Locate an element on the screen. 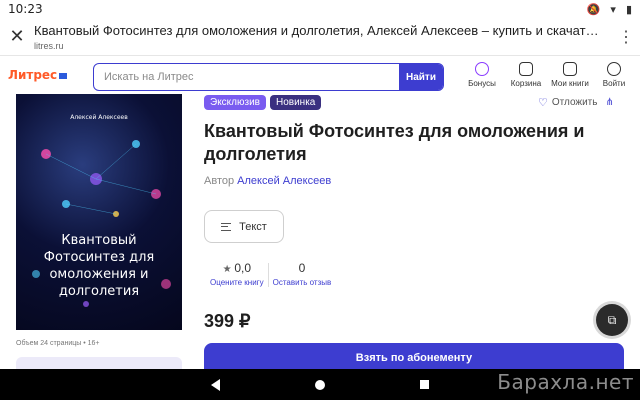 This screenshot has height=400, width=640. floating-action-button: ⧉ is located at coordinates (612, 320).